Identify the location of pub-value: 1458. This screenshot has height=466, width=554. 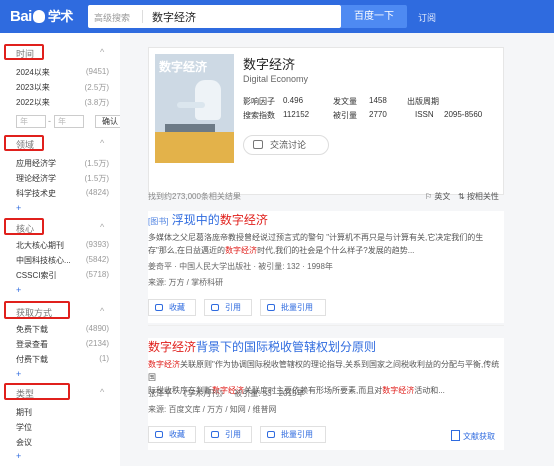
(378, 100).